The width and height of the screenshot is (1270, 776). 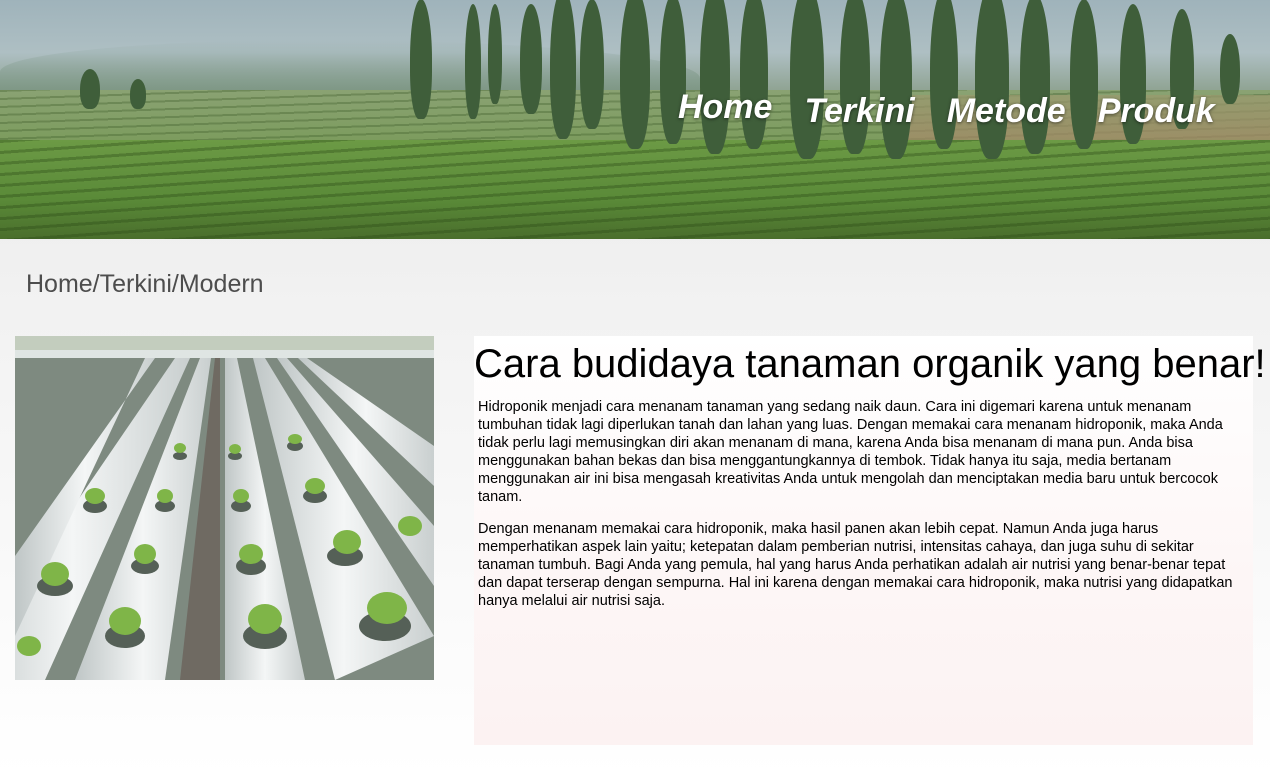 What do you see at coordinates (635, 189) in the screenshot?
I see `banner-field-rows` at bounding box center [635, 189].